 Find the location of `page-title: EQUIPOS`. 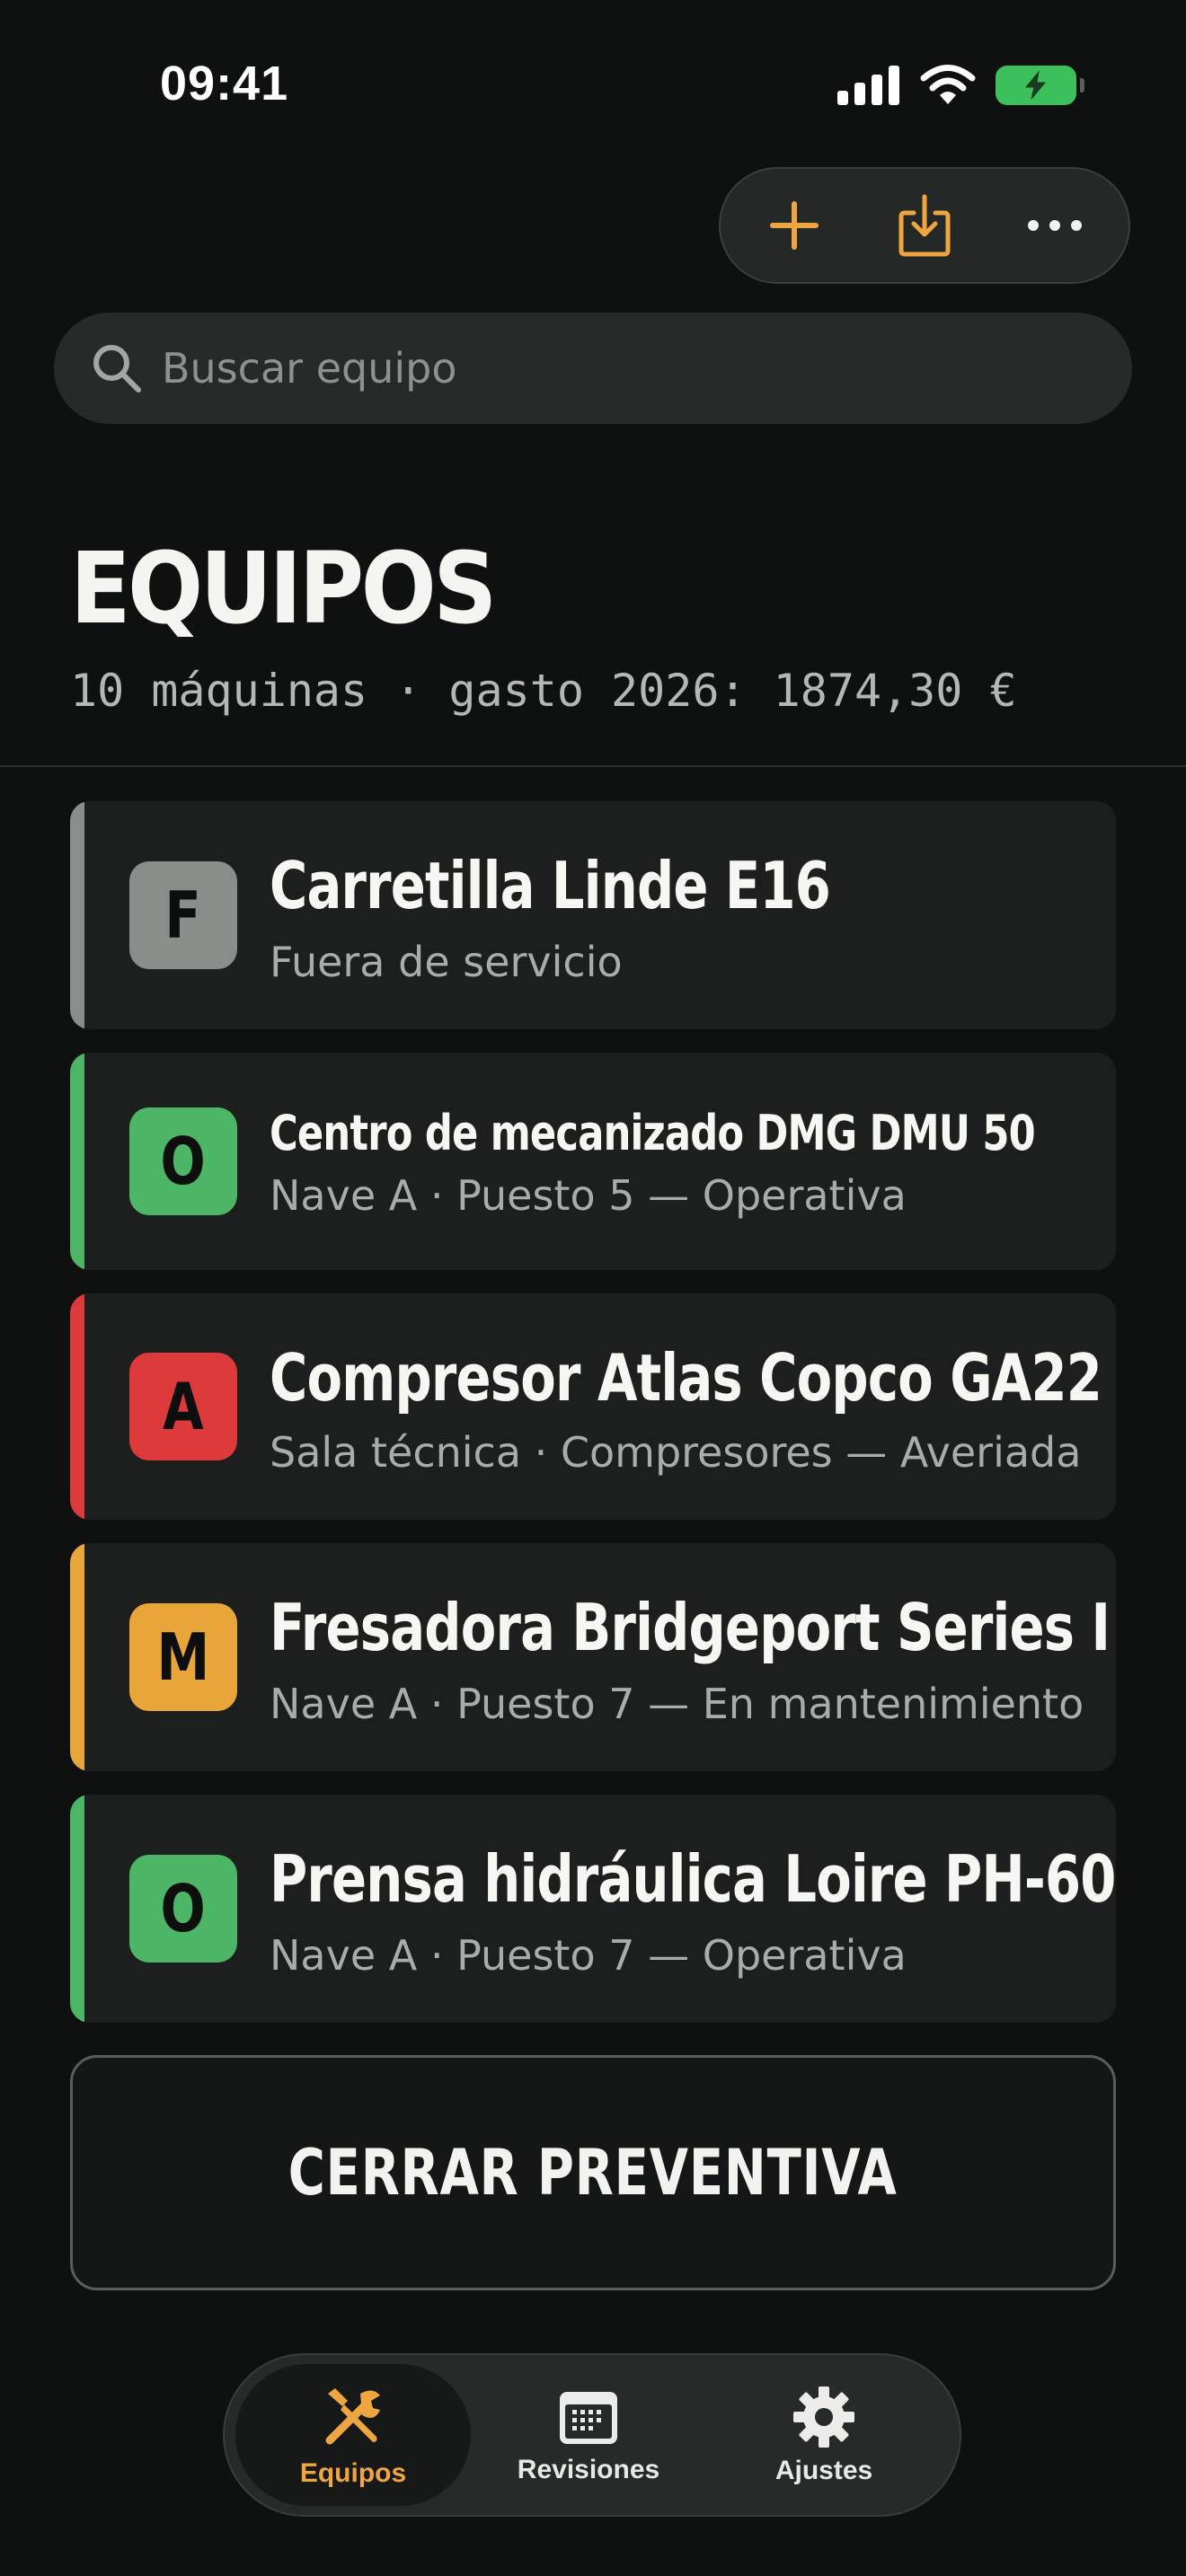

page-title: EQUIPOS is located at coordinates (283, 588).